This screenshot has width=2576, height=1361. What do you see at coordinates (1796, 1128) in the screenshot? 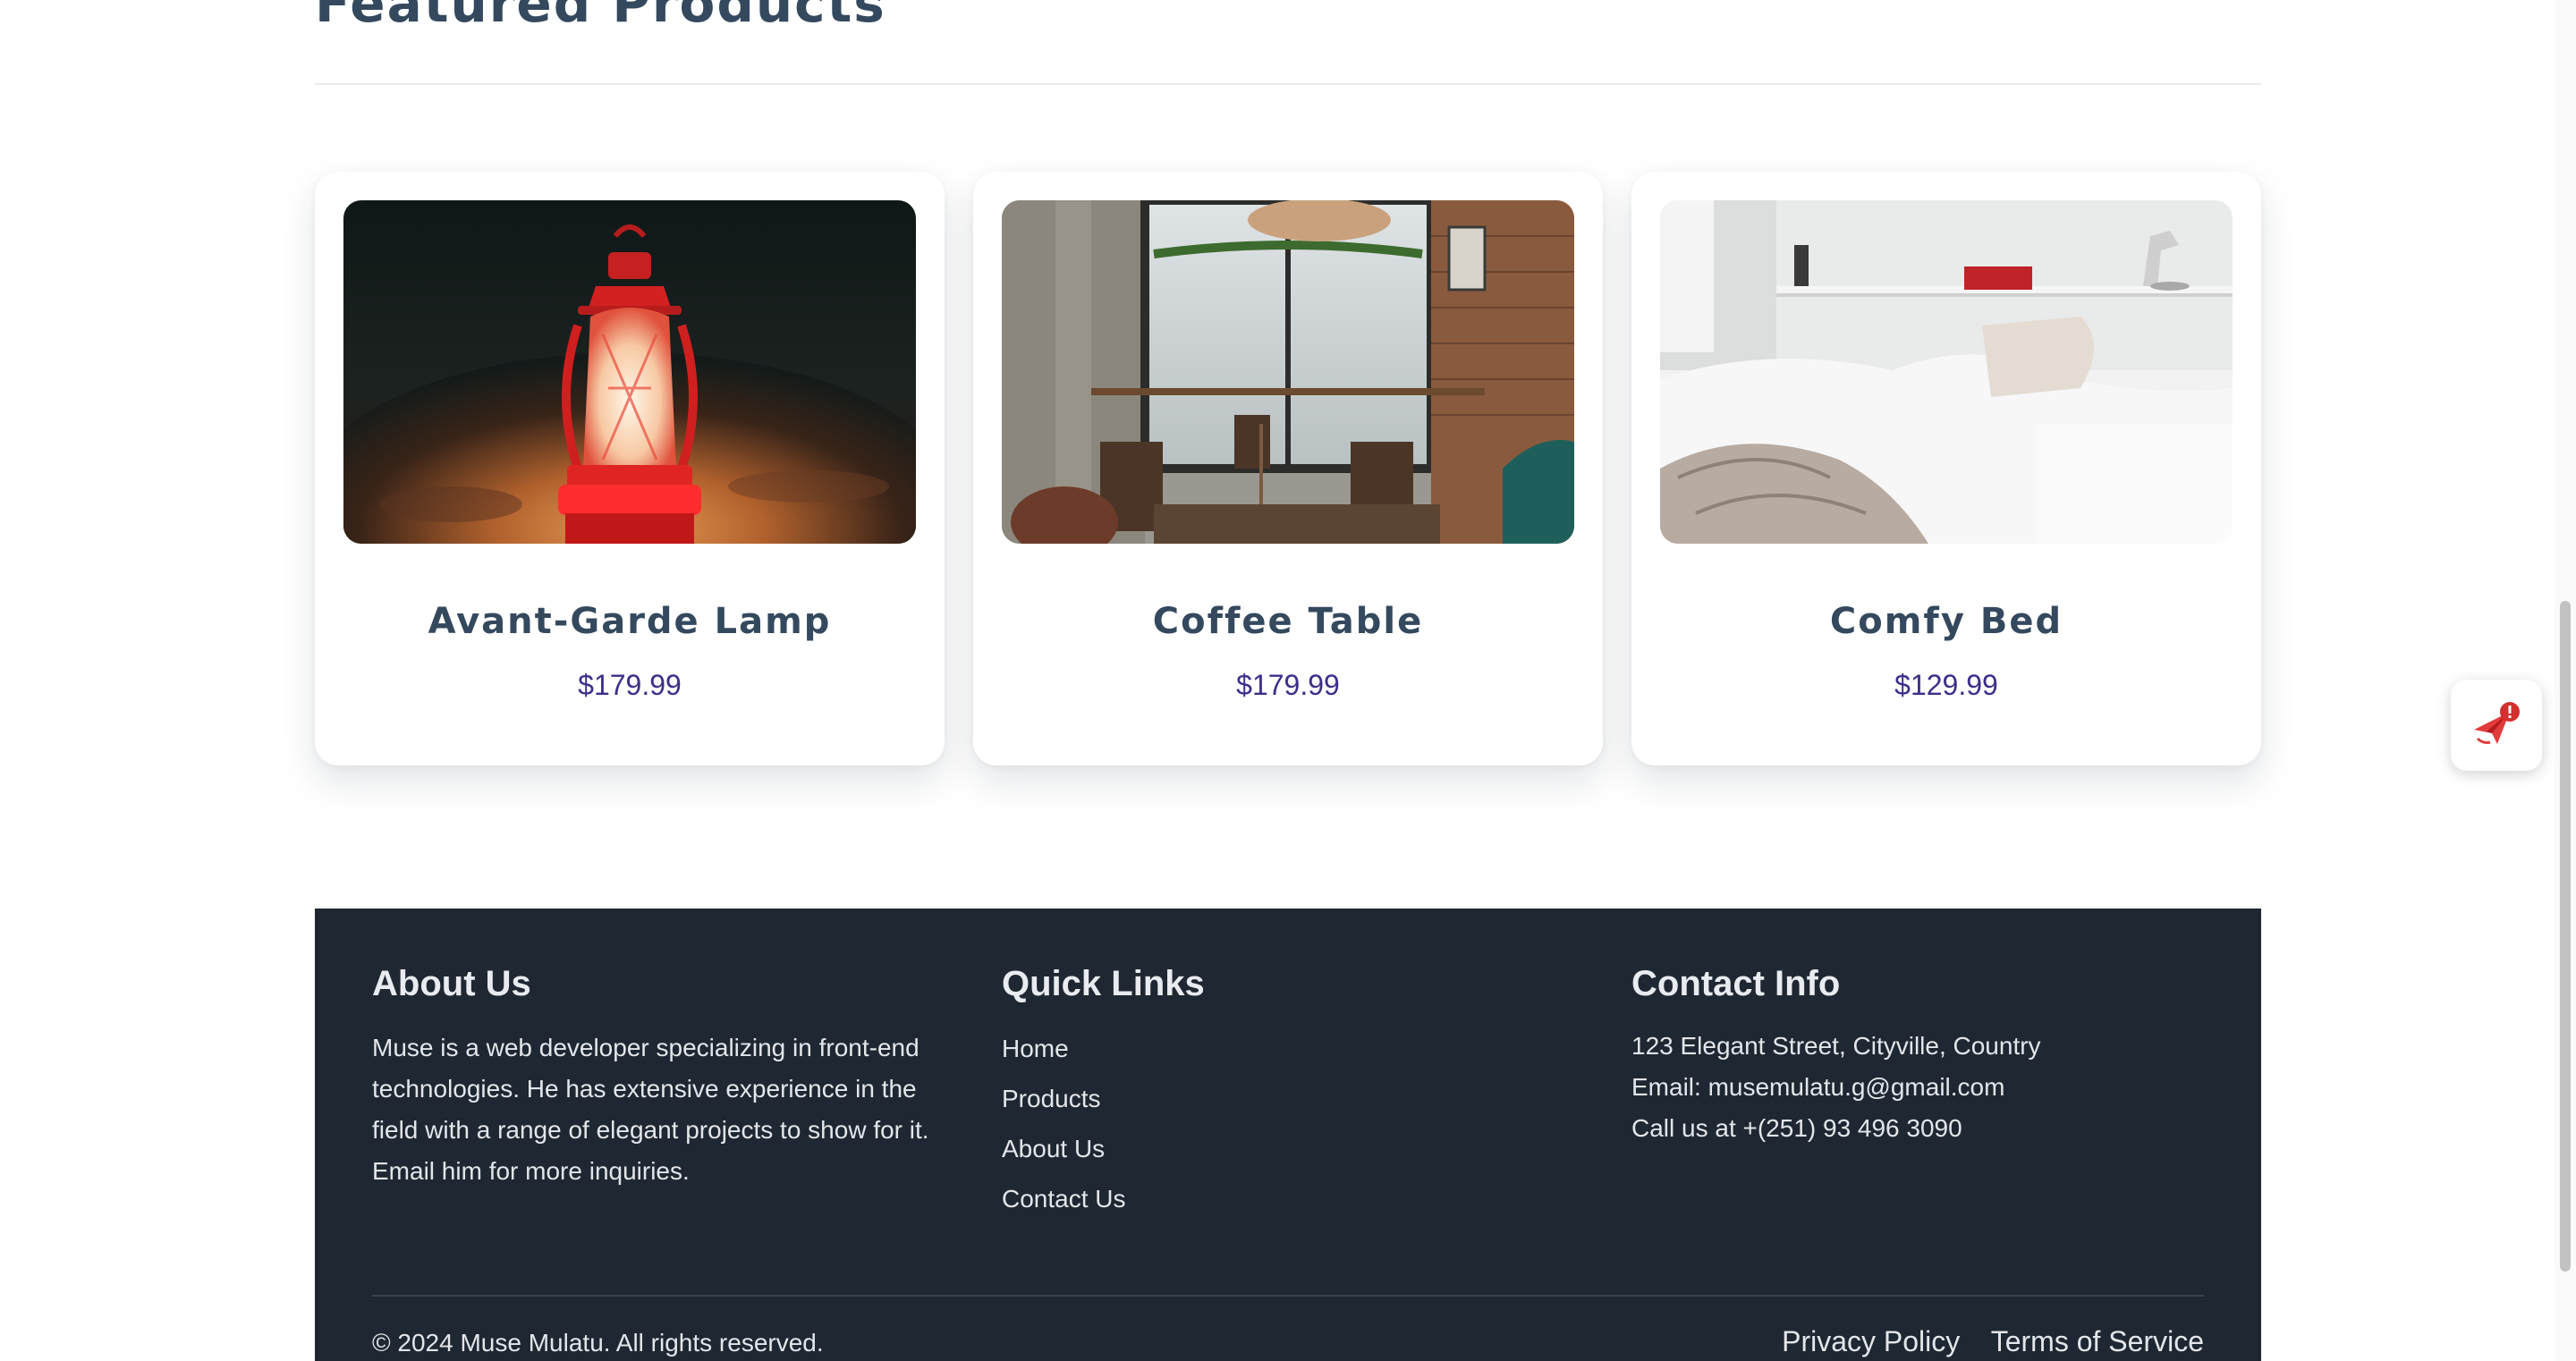
I see `contact-phone: Call us at +(251) 93 496 3090` at bounding box center [1796, 1128].